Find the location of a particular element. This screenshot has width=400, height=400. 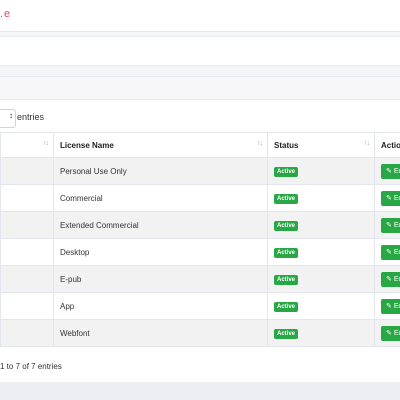

column-header-action: Actio is located at coordinates (387, 145).